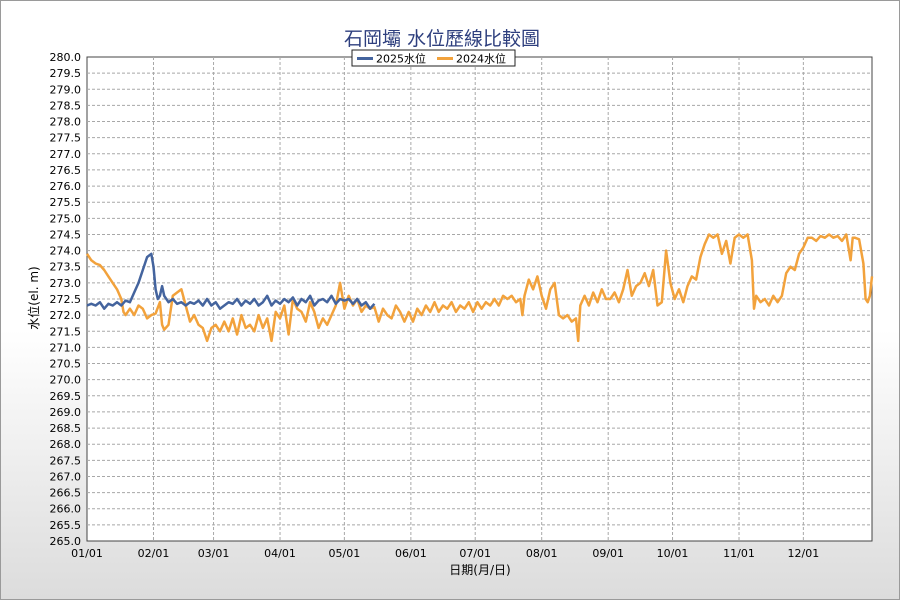 The height and width of the screenshot is (600, 900). What do you see at coordinates (66, 251) in the screenshot?
I see `y-tick-label: 274.0` at bounding box center [66, 251].